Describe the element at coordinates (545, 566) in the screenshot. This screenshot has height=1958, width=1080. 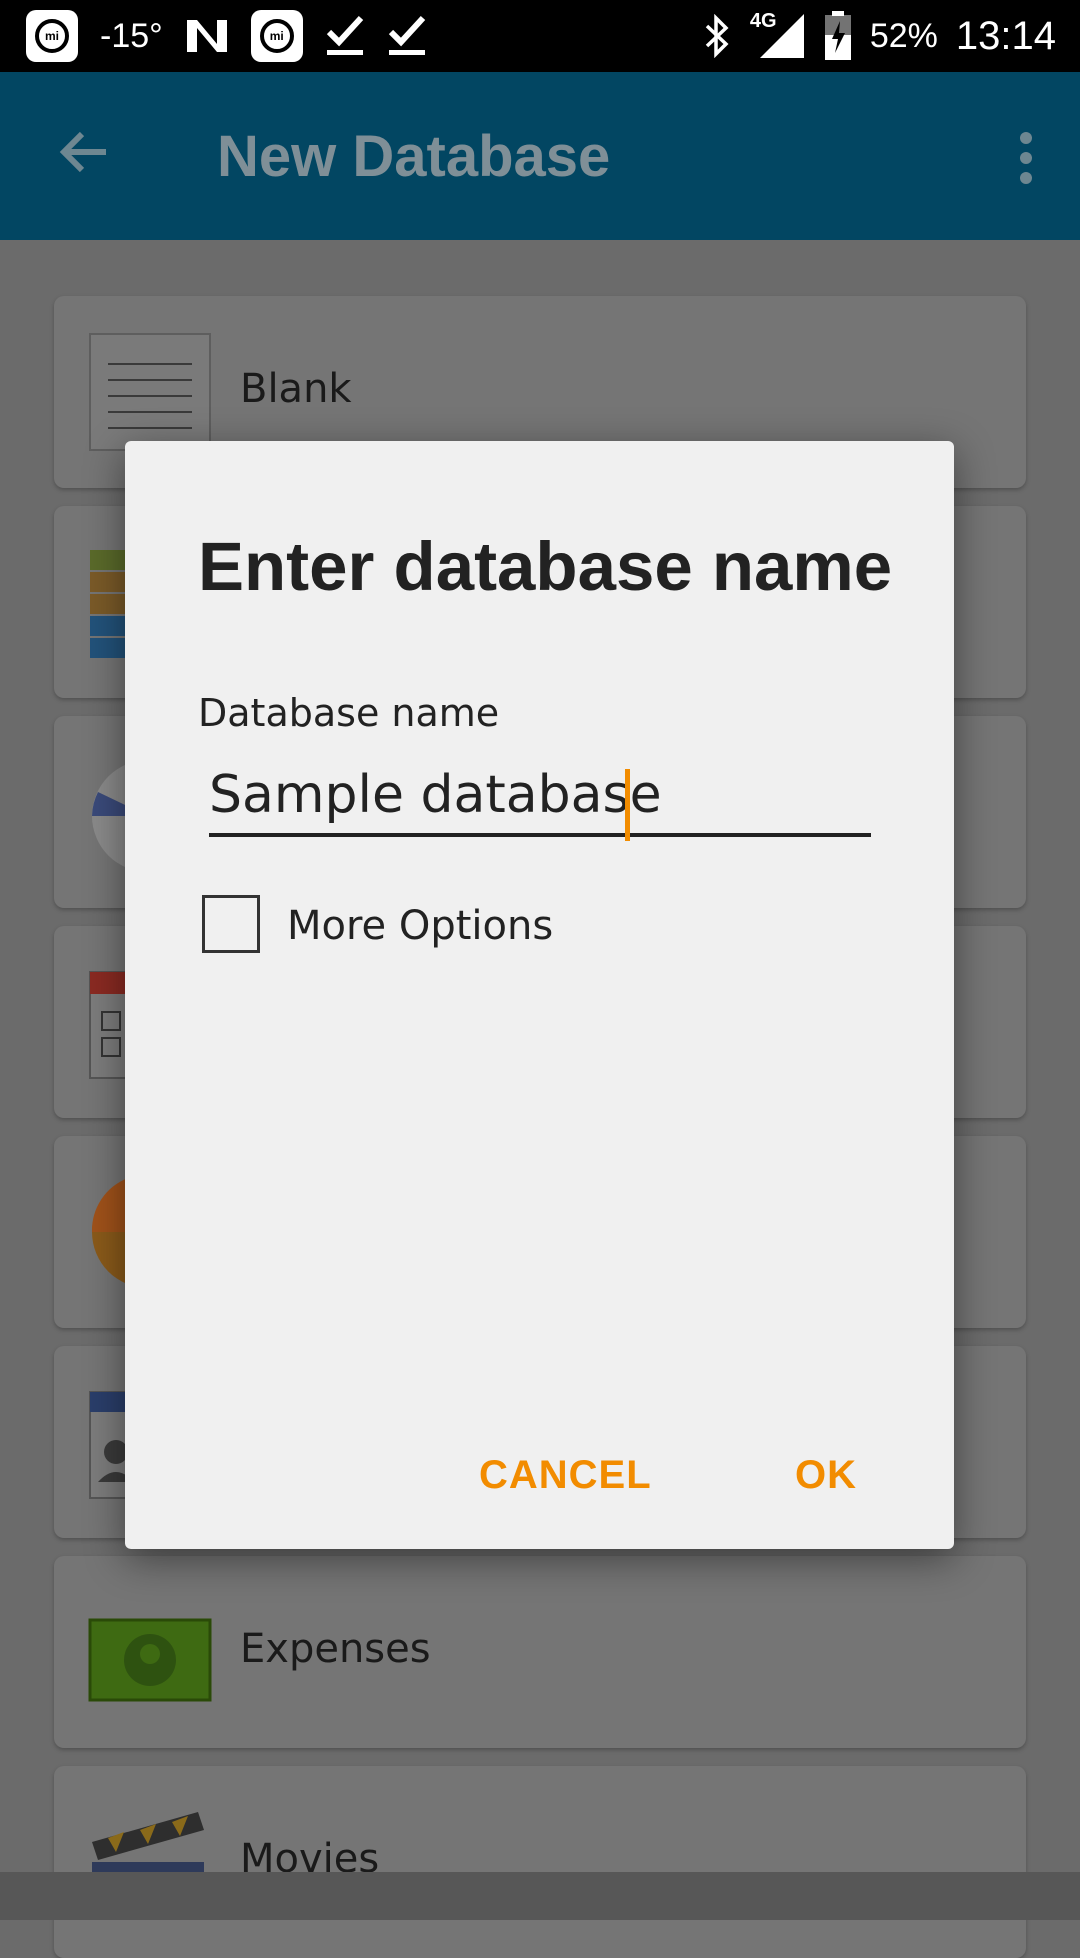
I see `dialog-title: Enter database name` at that location.